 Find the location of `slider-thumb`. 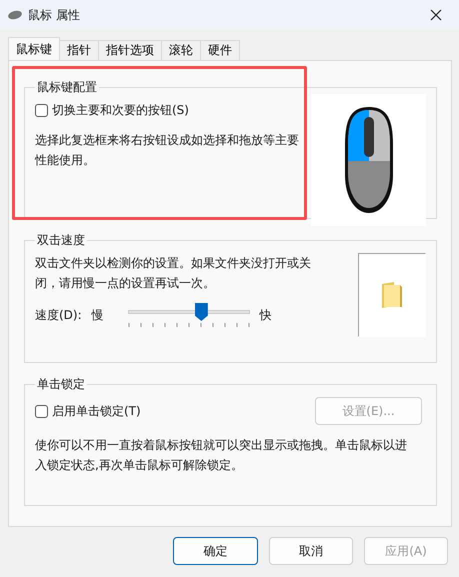

slider-thumb is located at coordinates (201, 312).